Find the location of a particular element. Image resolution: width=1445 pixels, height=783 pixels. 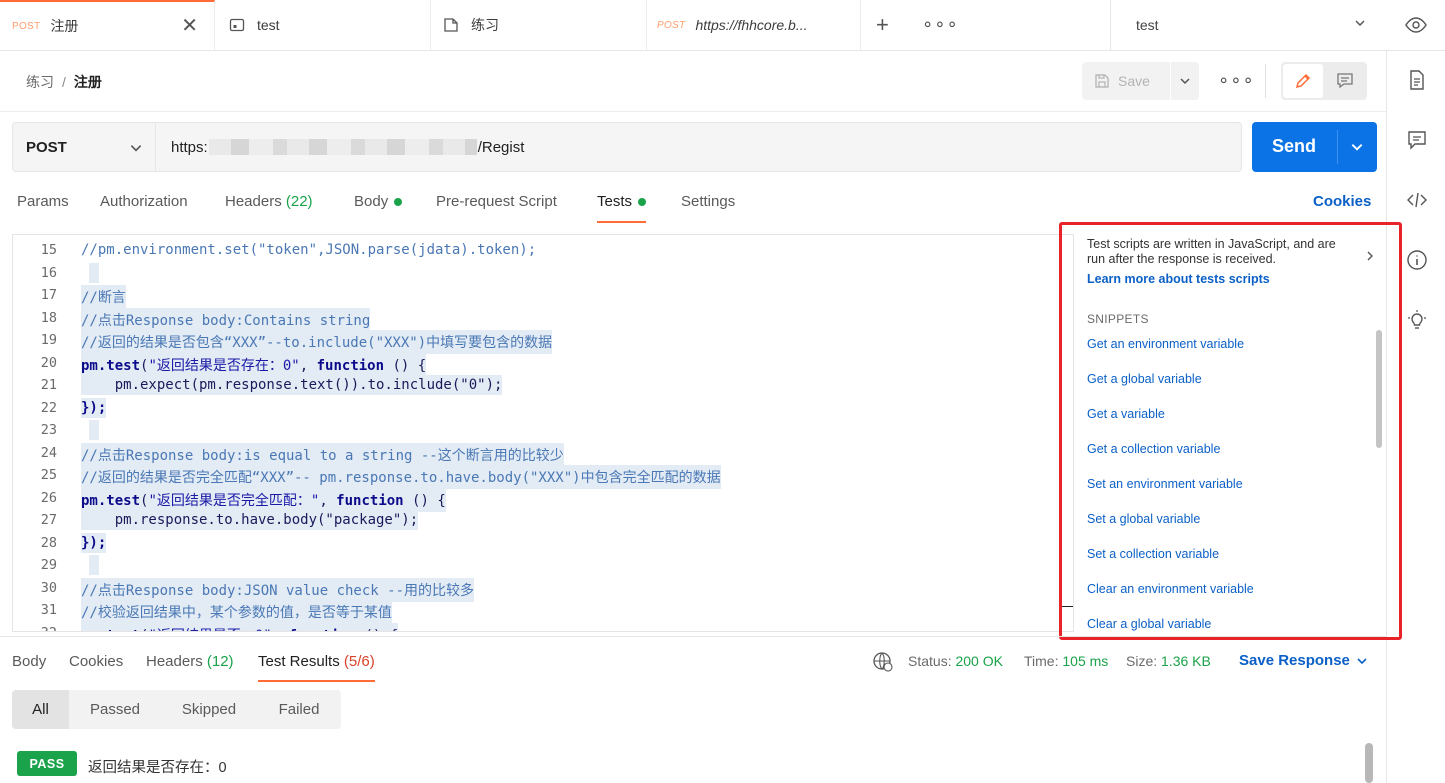

send-button: Send is located at coordinates (1314, 147).